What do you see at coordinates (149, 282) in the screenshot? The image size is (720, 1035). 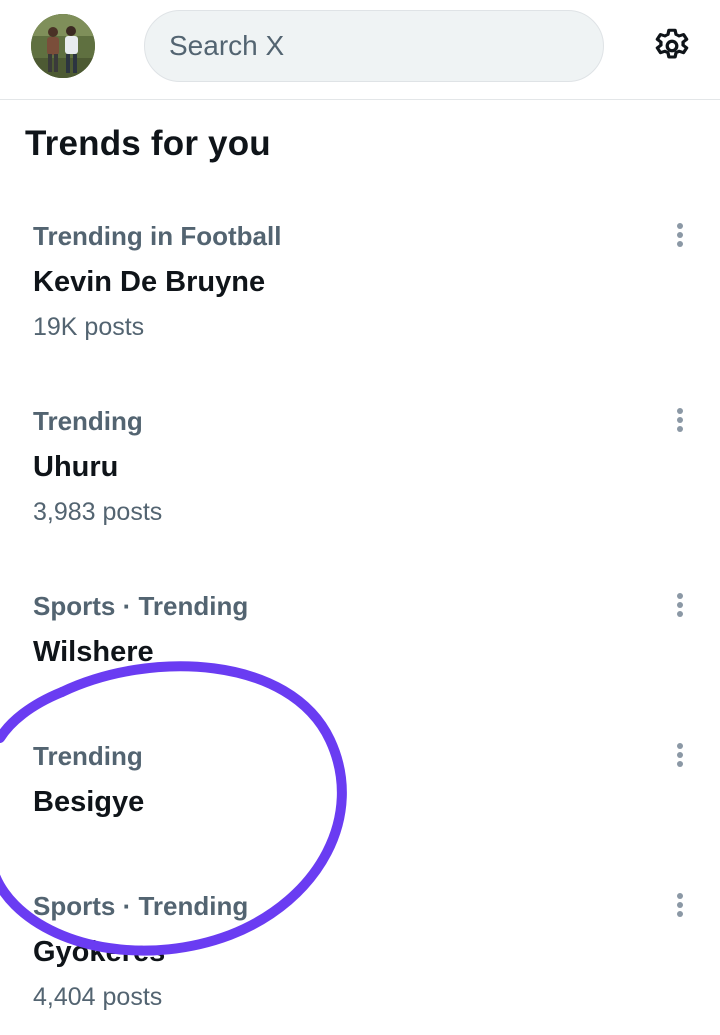 I see `trend-name: Kevin De Bruyne` at bounding box center [149, 282].